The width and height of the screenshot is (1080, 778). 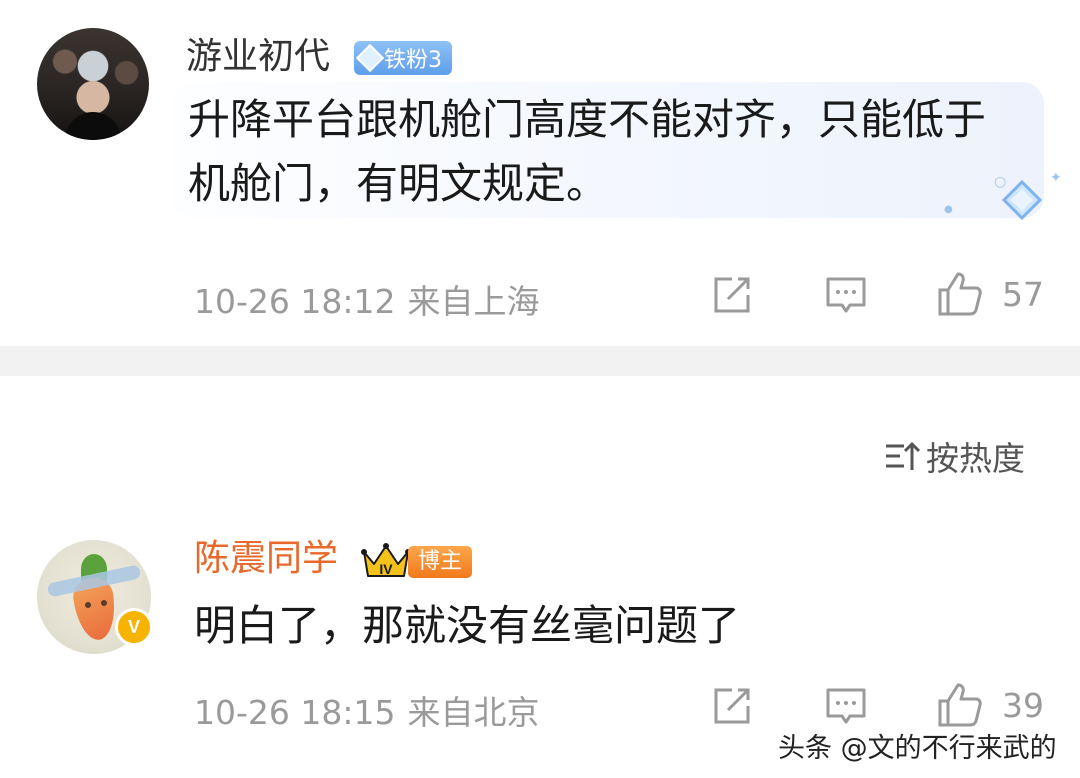 What do you see at coordinates (540, 361) in the screenshot?
I see `section-divider` at bounding box center [540, 361].